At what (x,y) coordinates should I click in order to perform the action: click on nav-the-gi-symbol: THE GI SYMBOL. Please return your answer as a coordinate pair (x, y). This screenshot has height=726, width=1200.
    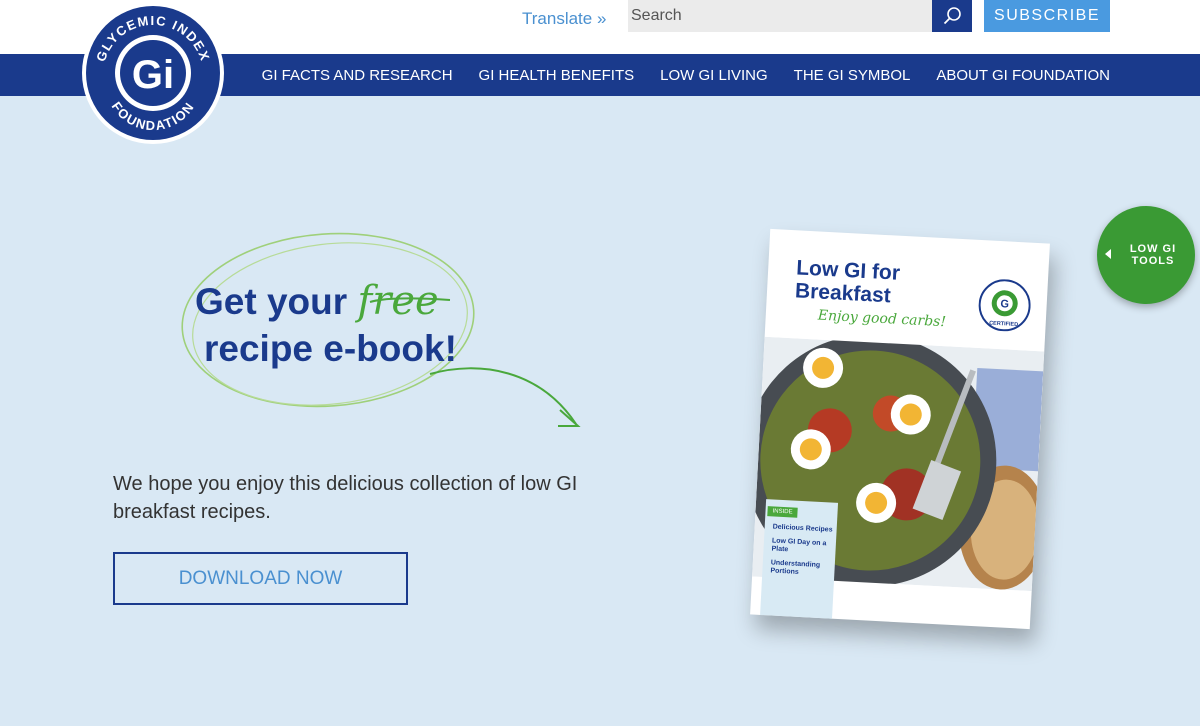
    Looking at the image, I should click on (852, 75).